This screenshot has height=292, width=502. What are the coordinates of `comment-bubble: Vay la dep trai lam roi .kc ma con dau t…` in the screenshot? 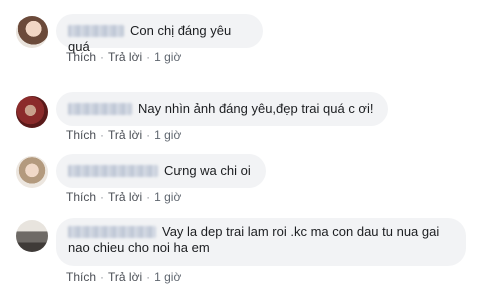 It's located at (261, 242).